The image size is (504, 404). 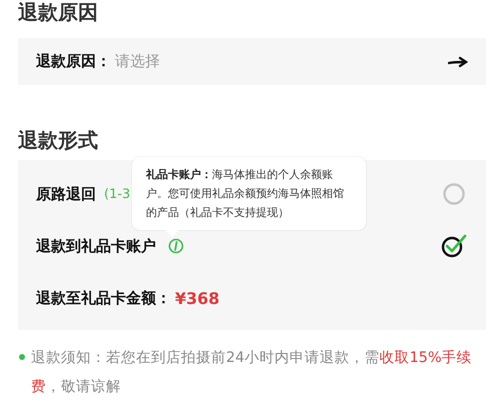 What do you see at coordinates (176, 246) in the screenshot?
I see `info-icon` at bounding box center [176, 246].